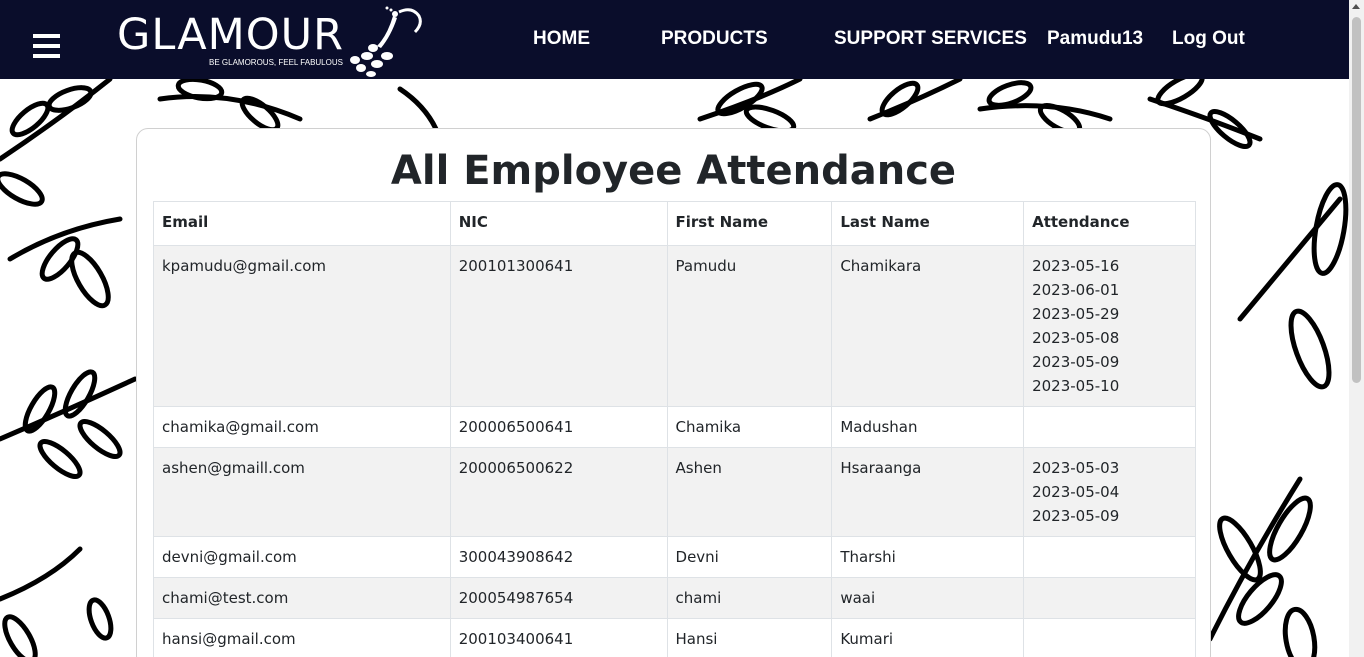  Describe the element at coordinates (302, 598) in the screenshot. I see `cell-email: chami@test.com` at that location.